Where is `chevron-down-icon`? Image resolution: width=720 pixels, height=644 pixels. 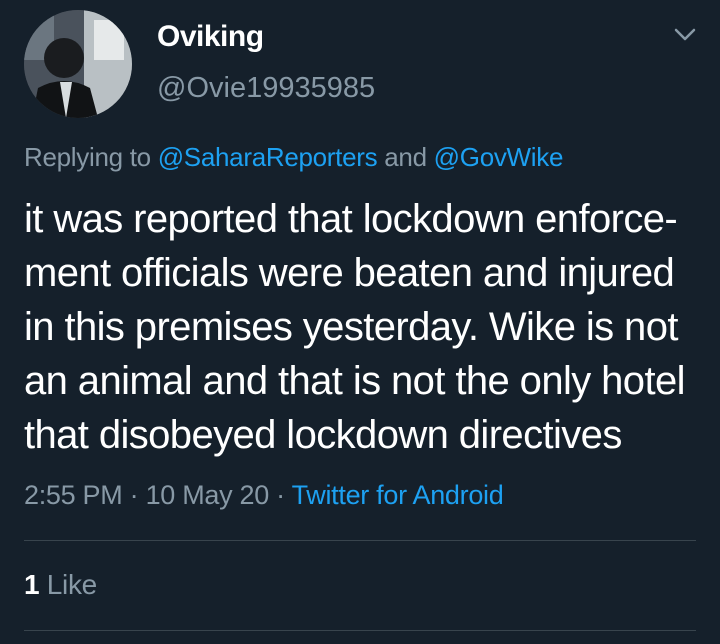
chevron-down-icon is located at coordinates (685, 35).